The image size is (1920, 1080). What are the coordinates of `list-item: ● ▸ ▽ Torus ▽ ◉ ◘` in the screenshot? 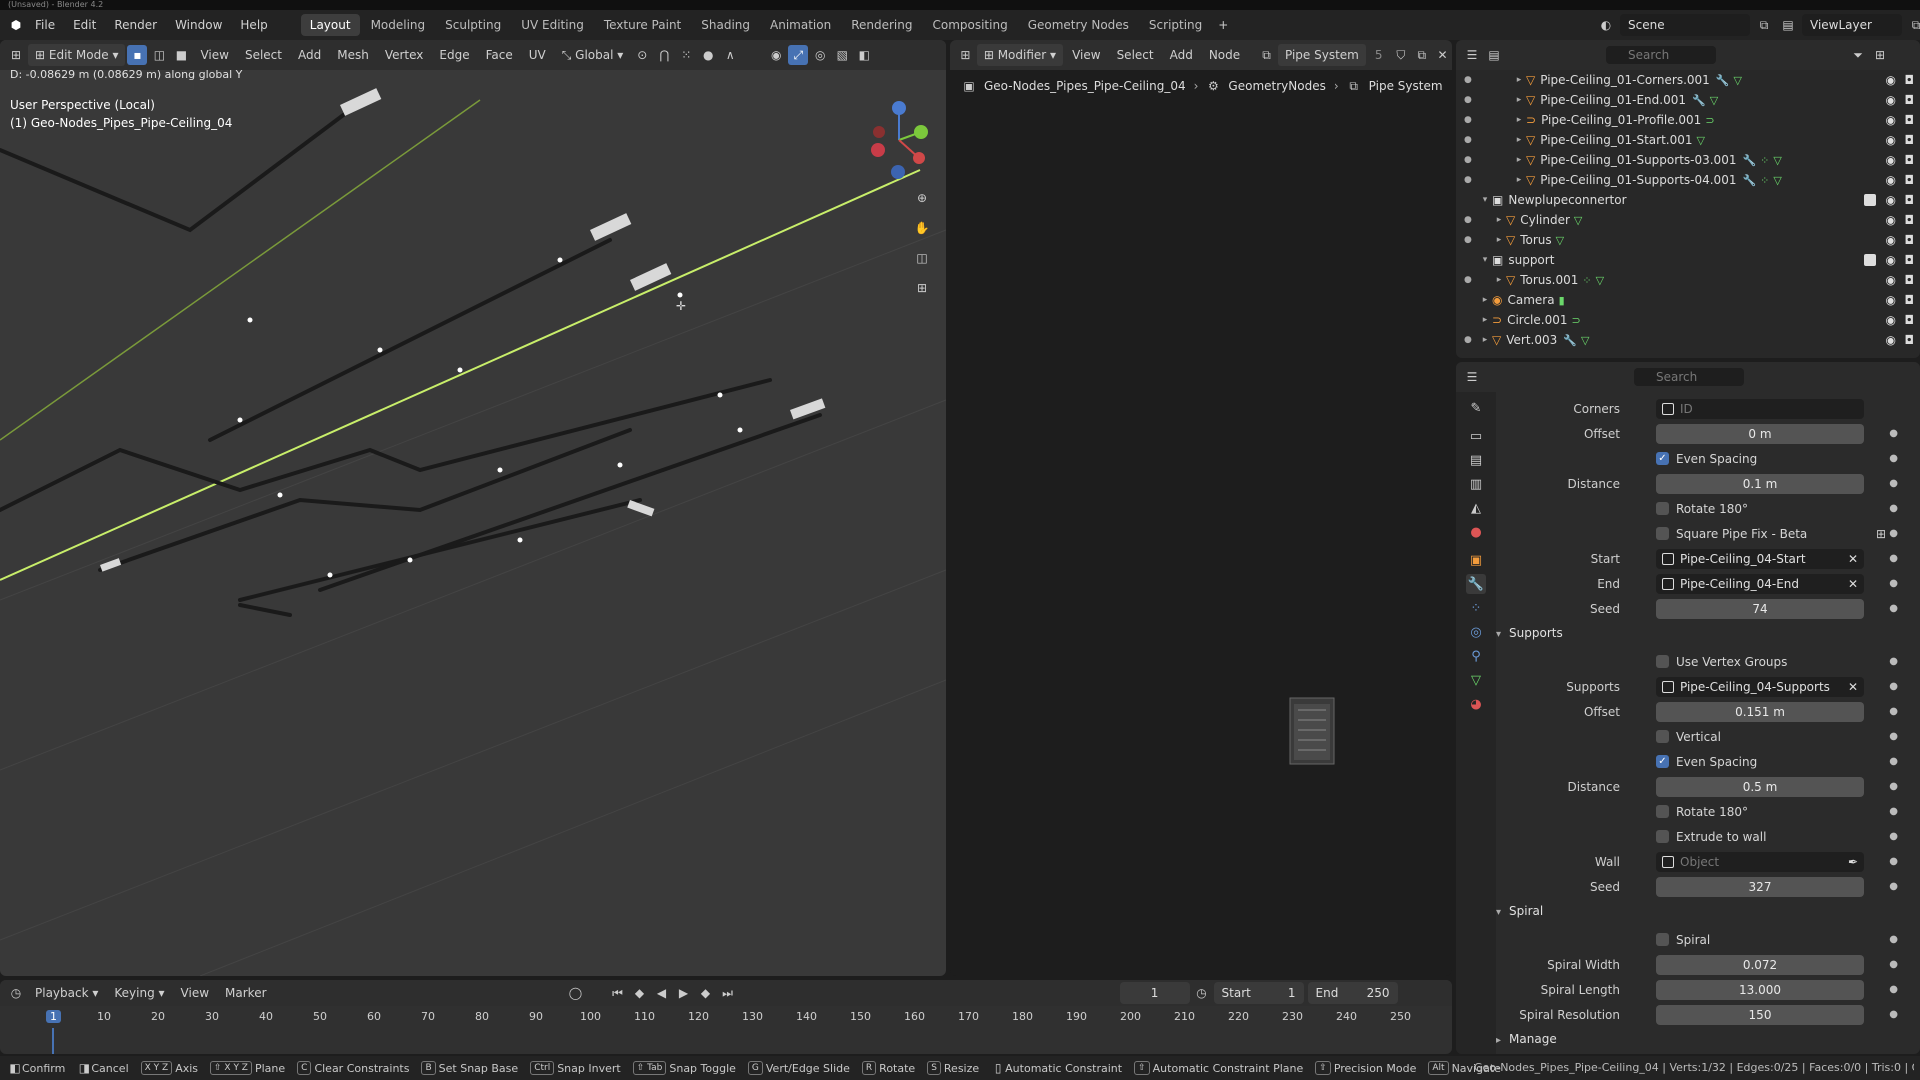 It's located at (1688, 240).